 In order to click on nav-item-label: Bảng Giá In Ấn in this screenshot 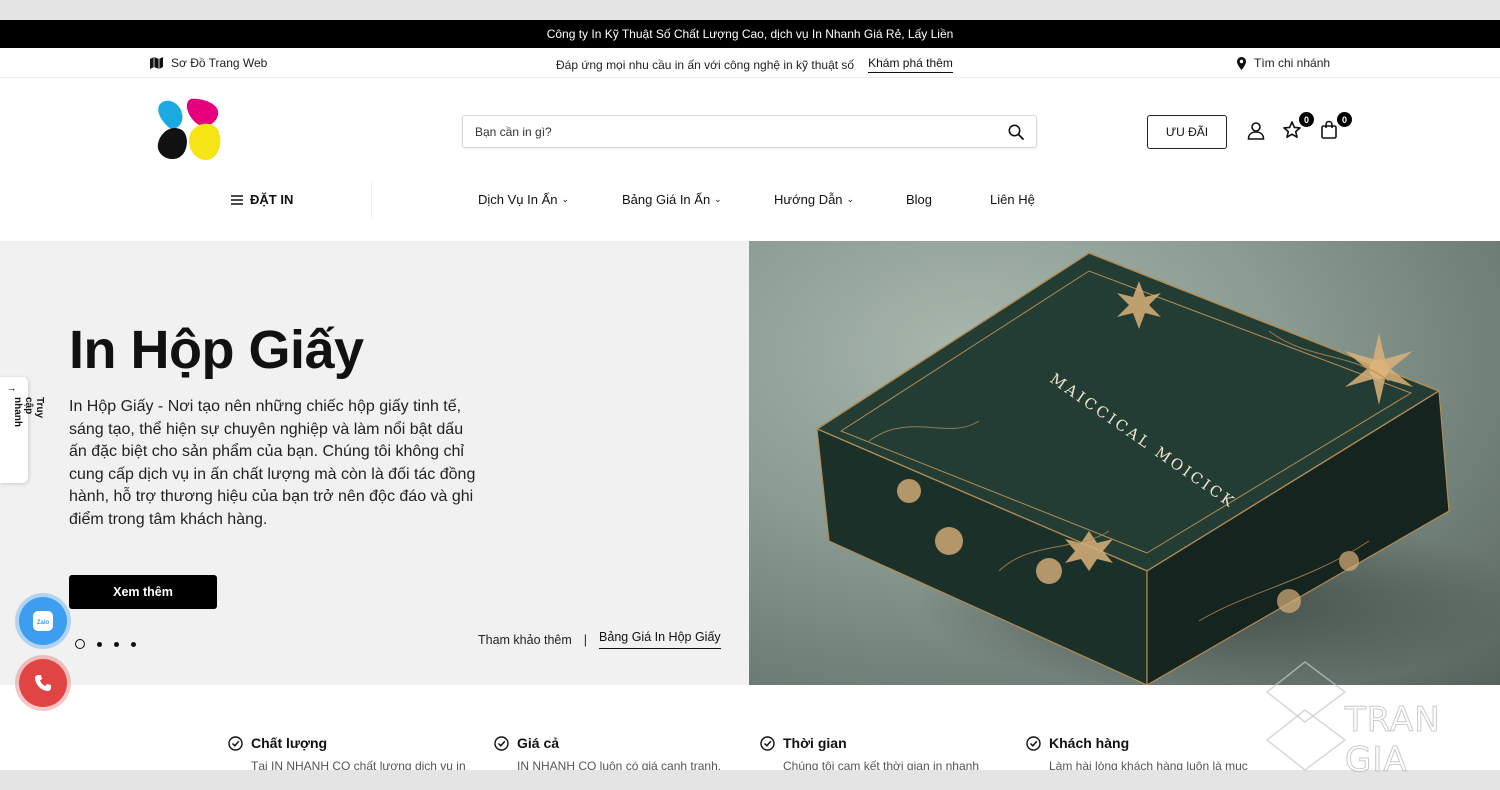, I will do `click(666, 199)`.